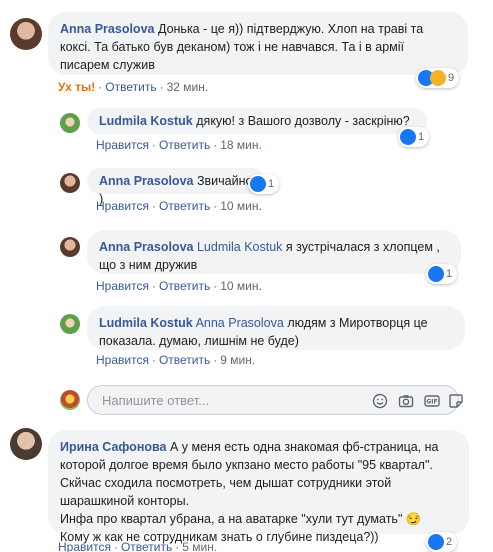 Image resolution: width=493 pixels, height=552 pixels. Describe the element at coordinates (456, 401) in the screenshot. I see `sticker-icon` at that location.